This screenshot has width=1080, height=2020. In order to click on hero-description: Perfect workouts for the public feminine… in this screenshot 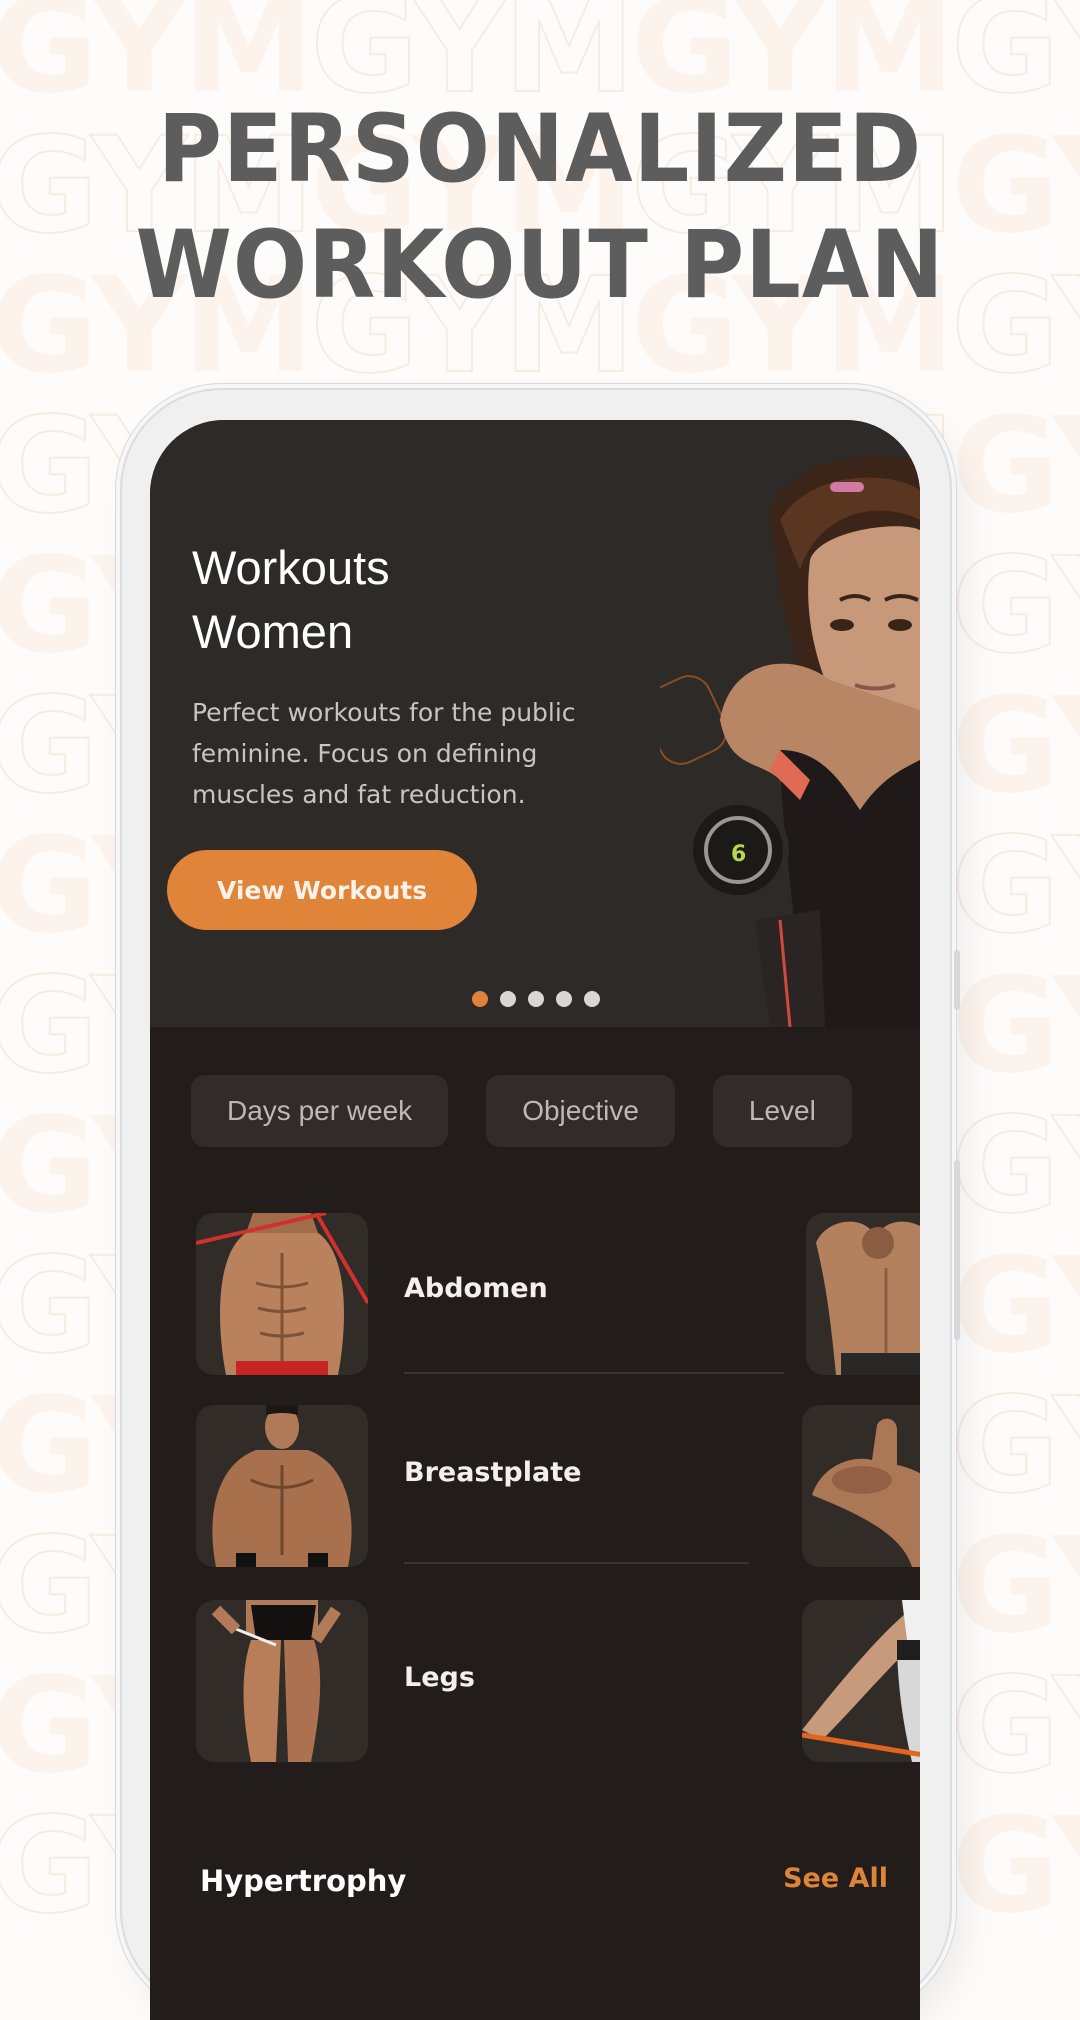, I will do `click(384, 753)`.